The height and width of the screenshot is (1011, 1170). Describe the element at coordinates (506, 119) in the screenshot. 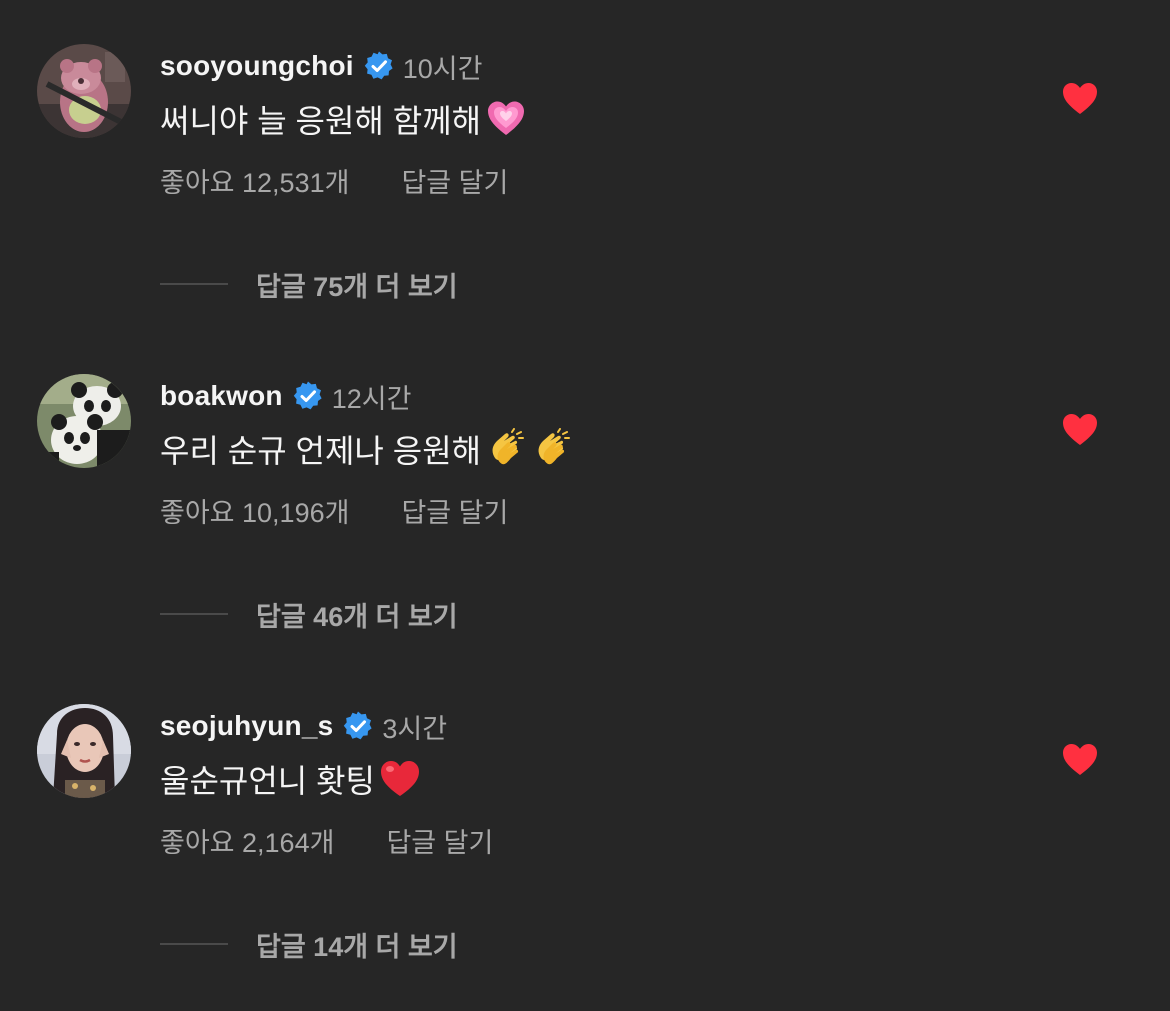

I see `growing-heart-emoji-icon` at that location.